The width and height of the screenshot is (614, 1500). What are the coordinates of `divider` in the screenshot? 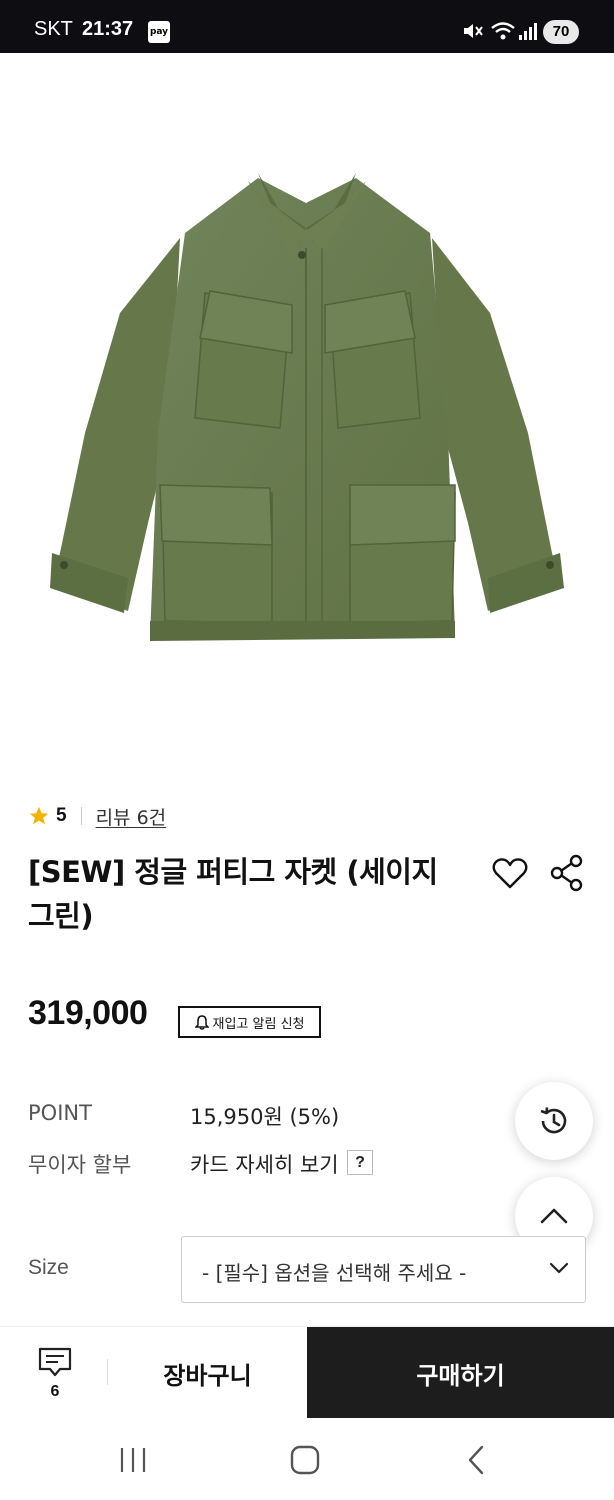 It's located at (81, 816).